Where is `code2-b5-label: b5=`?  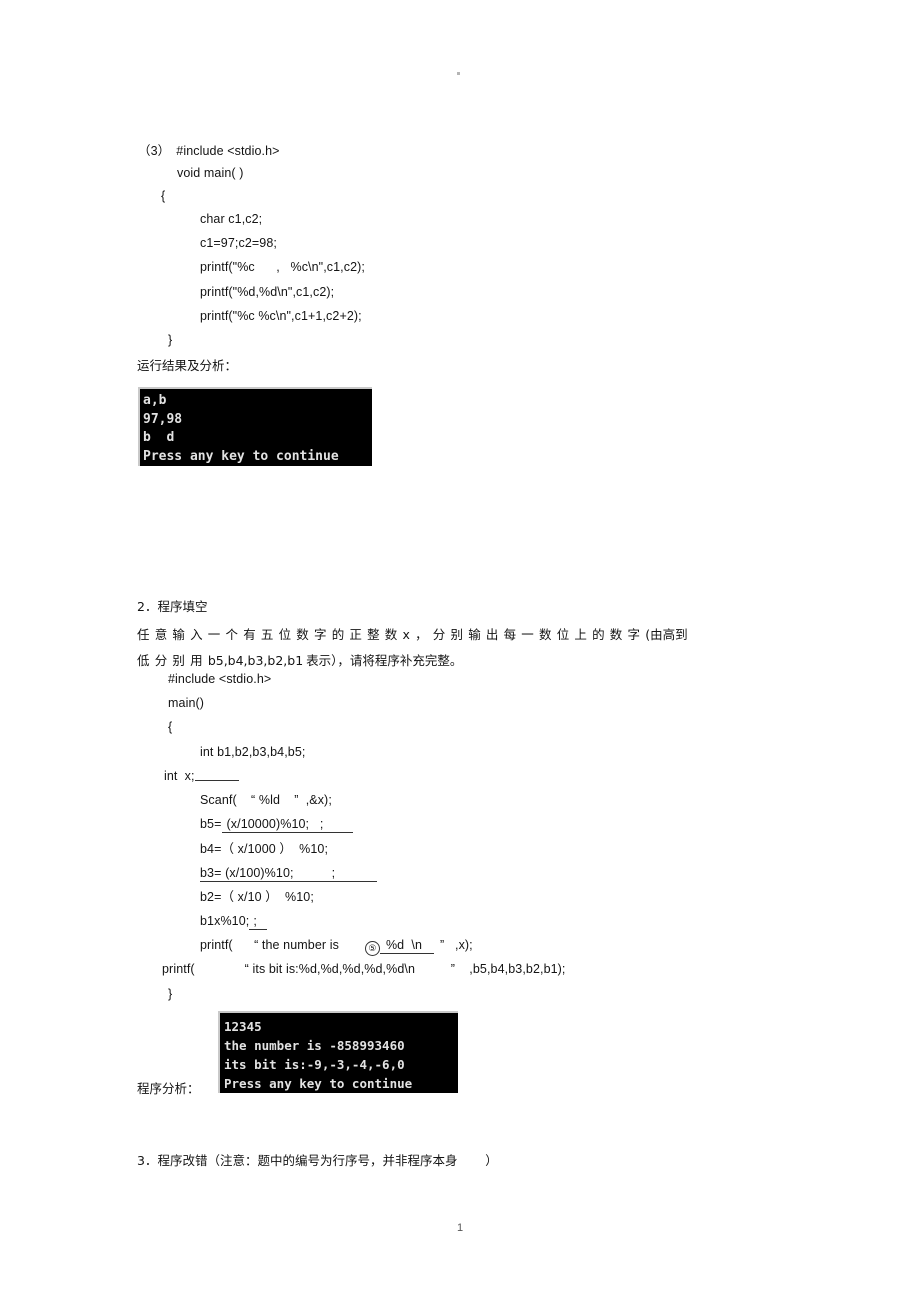 code2-b5-label: b5= is located at coordinates (211, 824).